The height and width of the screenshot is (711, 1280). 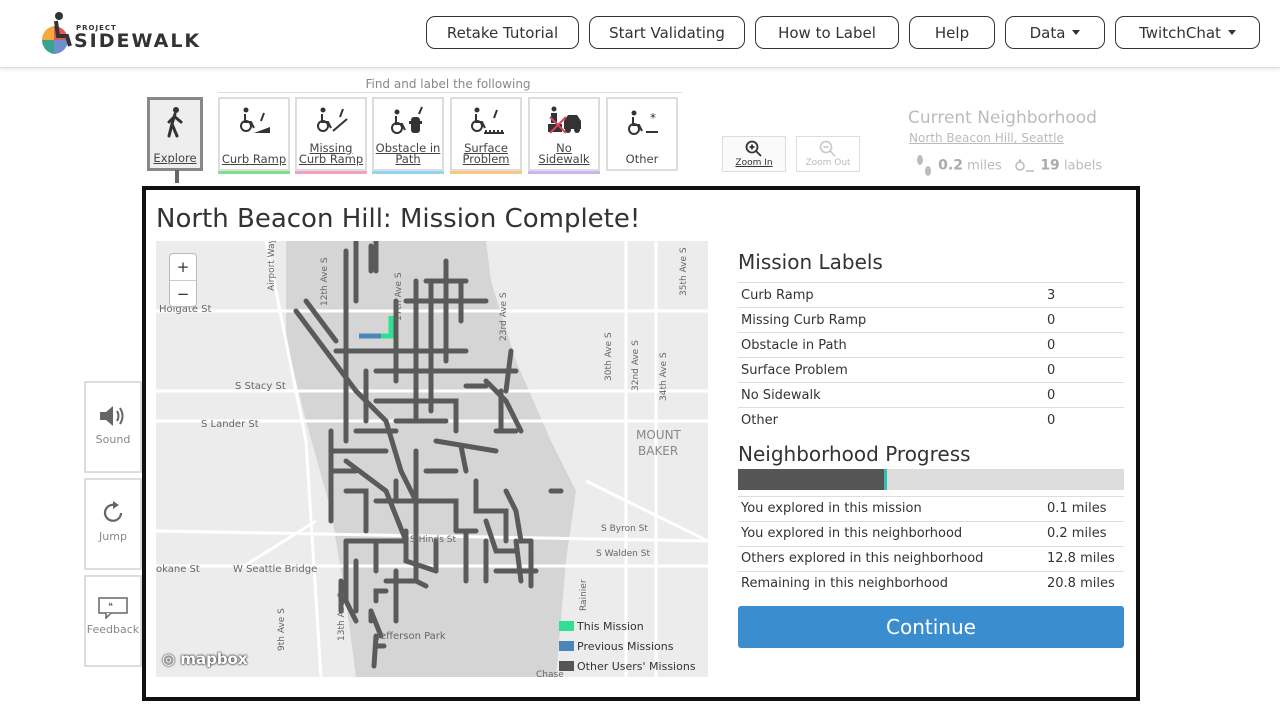 What do you see at coordinates (609, 356) in the screenshot?
I see `svg-text: 30th Ave S` at bounding box center [609, 356].